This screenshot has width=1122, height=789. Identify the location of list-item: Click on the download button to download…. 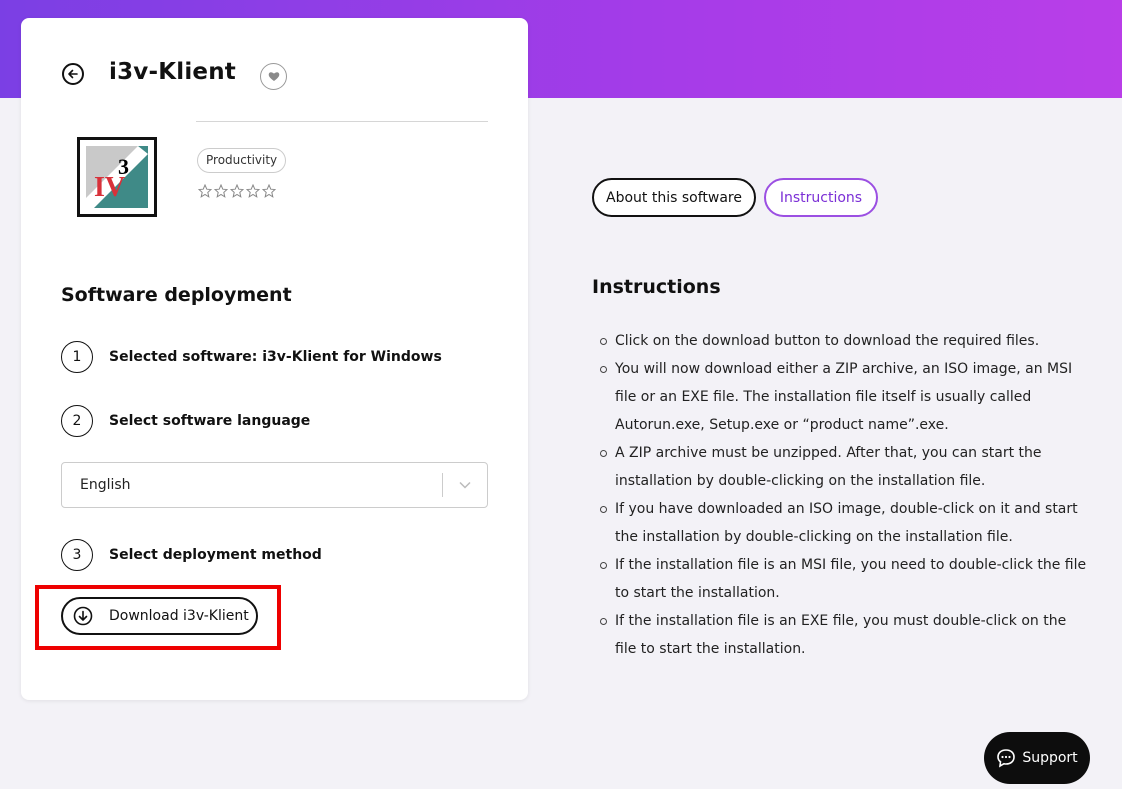
(845, 341).